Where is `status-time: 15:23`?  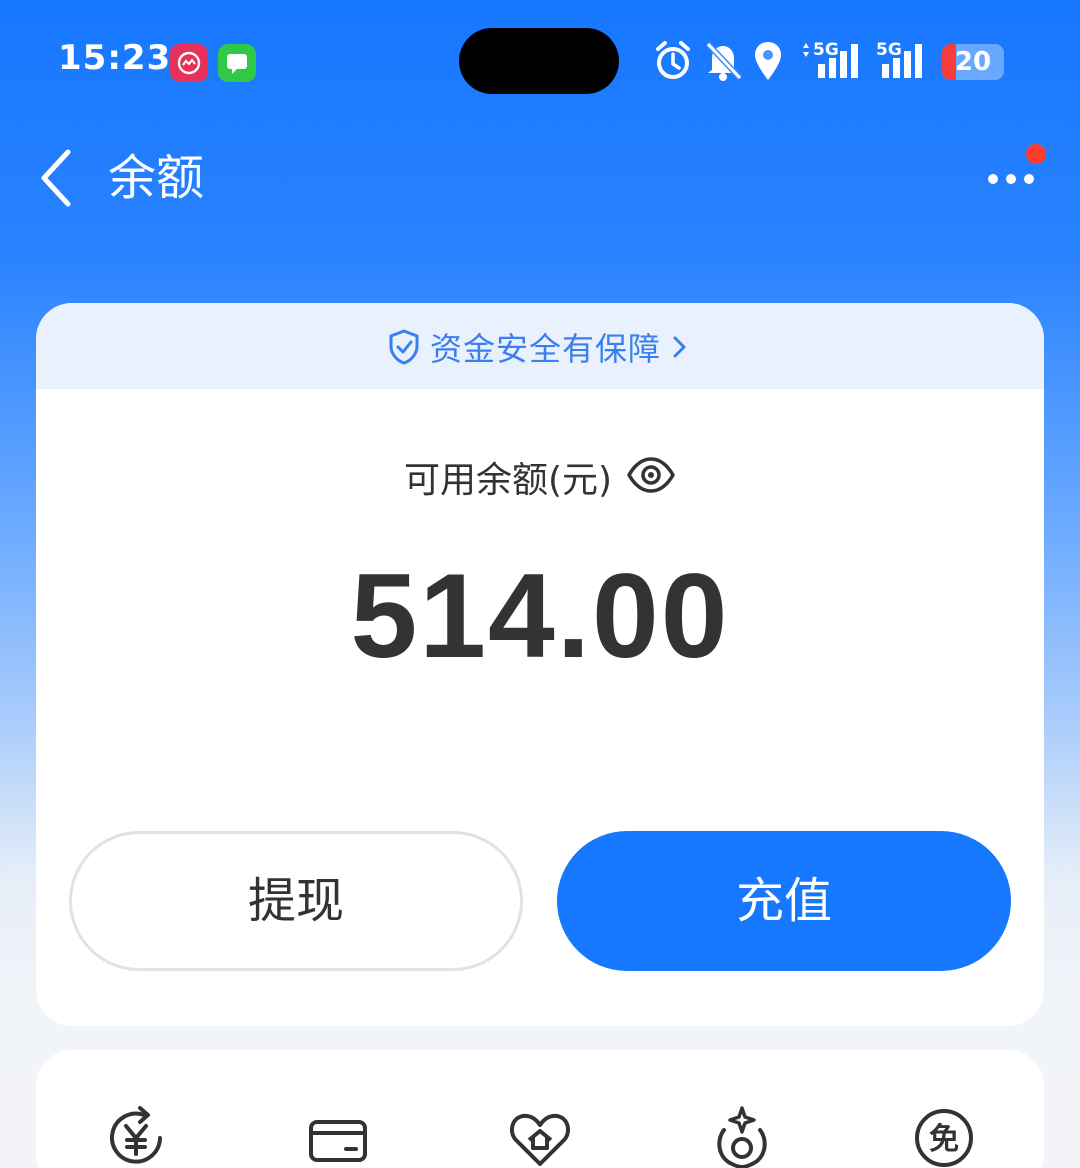 status-time: 15:23 is located at coordinates (115, 58).